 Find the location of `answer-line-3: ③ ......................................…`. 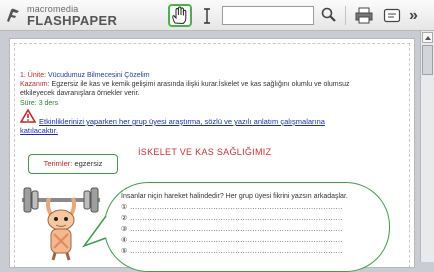

answer-line-3: ③ ......................................… is located at coordinates (232, 229).